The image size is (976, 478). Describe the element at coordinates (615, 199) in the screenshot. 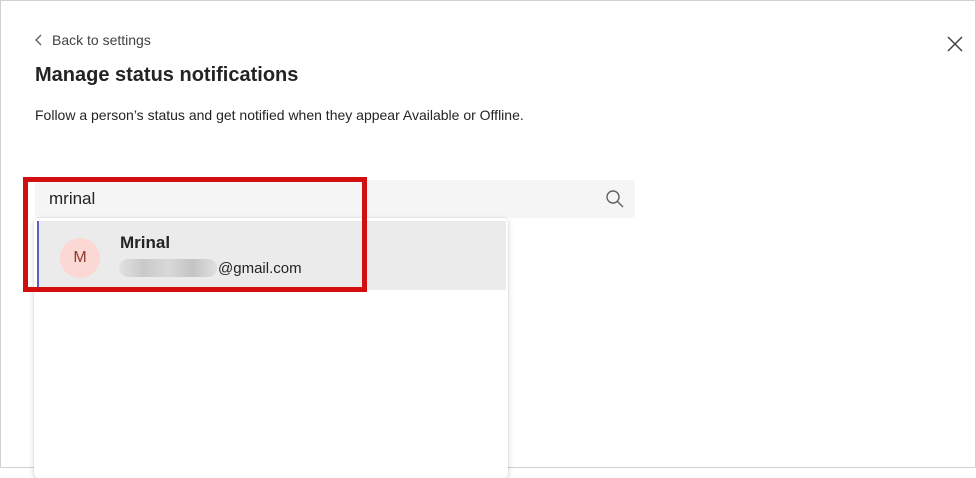

I see `search-icon` at that location.